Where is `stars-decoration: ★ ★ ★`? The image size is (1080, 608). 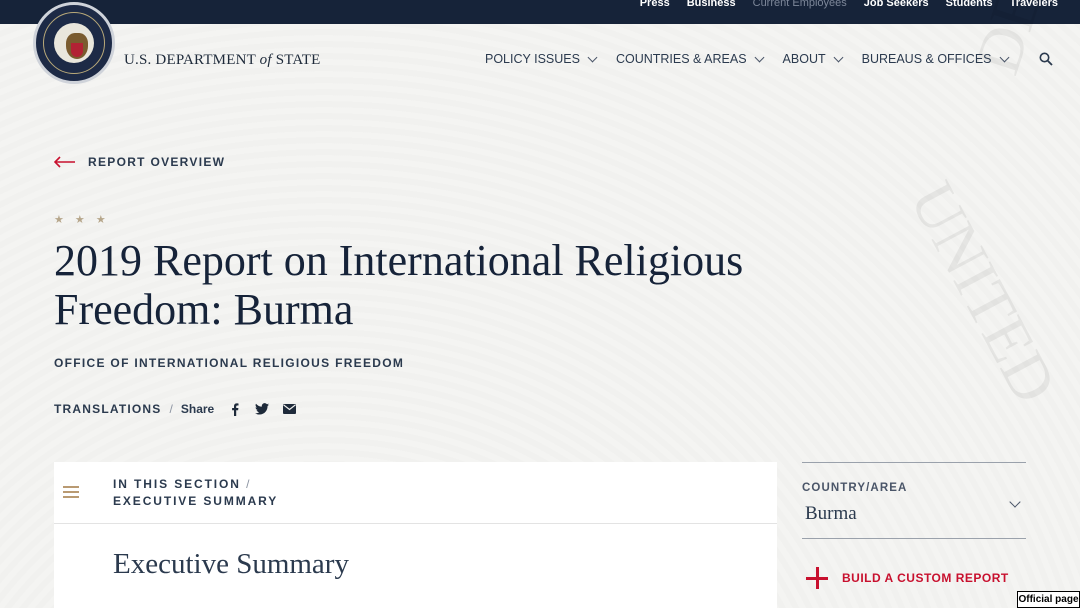 stars-decoration: ★ ★ ★ is located at coordinates (82, 220).